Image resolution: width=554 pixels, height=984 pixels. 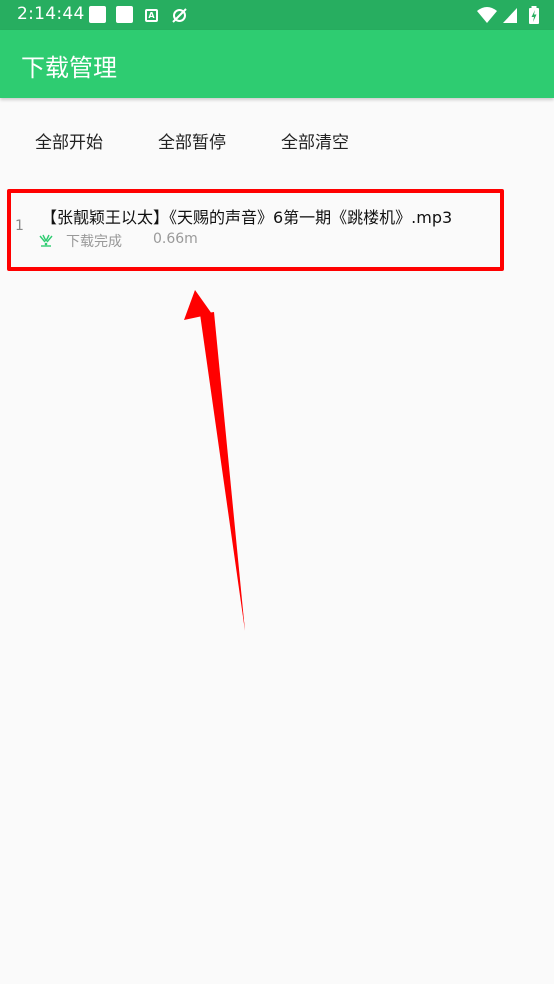 I want to click on annotation-arrow, so click(x=214, y=460).